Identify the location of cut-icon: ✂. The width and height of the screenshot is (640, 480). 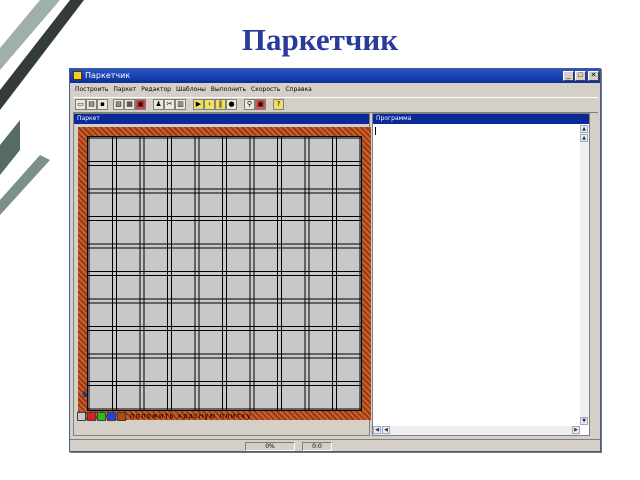
(169, 104).